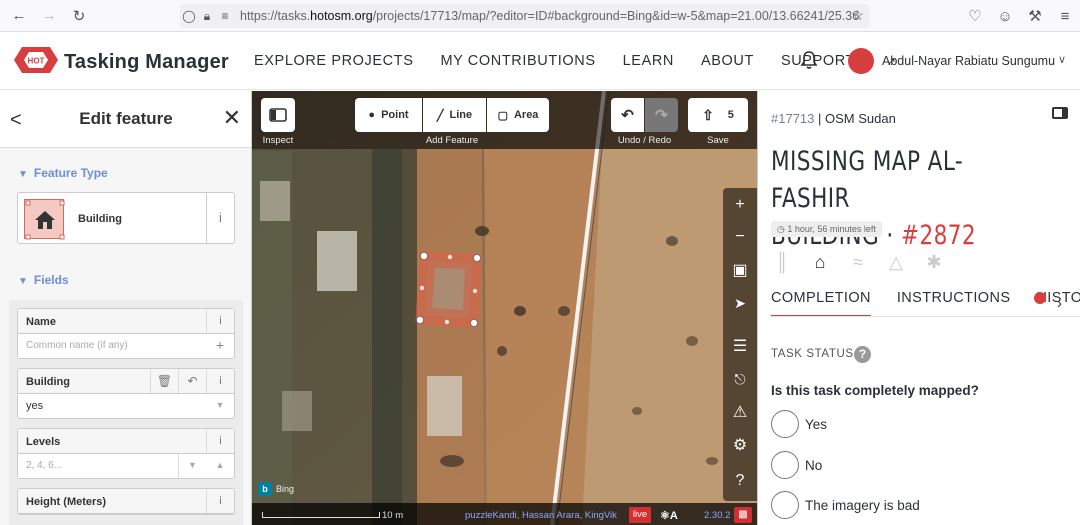 The image size is (1080, 525). Describe the element at coordinates (100, 219) in the screenshot. I see `feature-type-name: Building` at that location.